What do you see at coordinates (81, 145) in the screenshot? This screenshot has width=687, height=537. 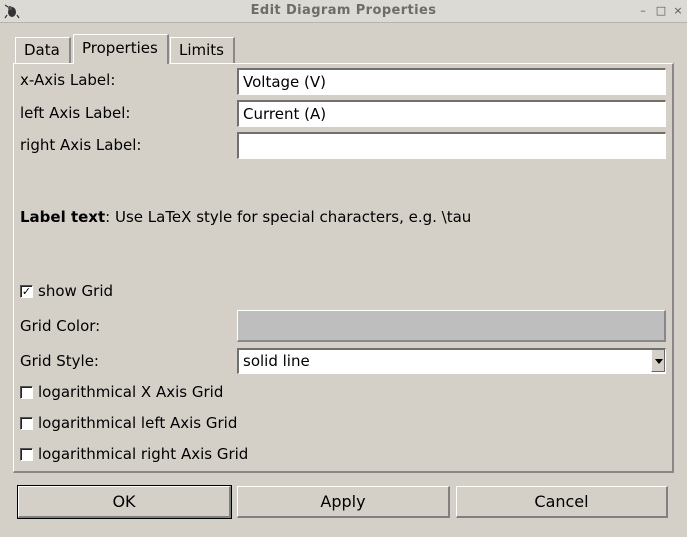 I see `right-axis-label-caption: right Axis Label:` at bounding box center [81, 145].